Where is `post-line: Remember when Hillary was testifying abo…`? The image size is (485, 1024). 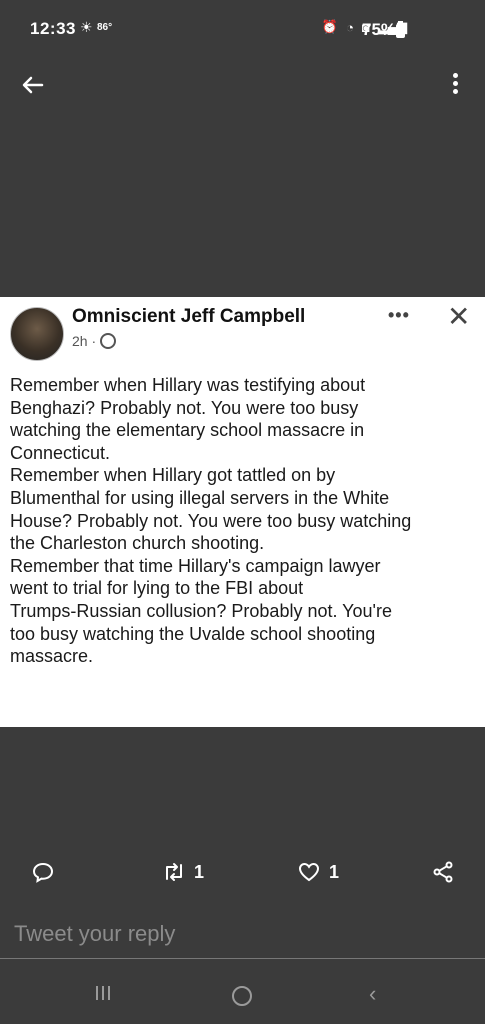 post-line: Remember when Hillary was testifying abo… is located at coordinates (188, 385).